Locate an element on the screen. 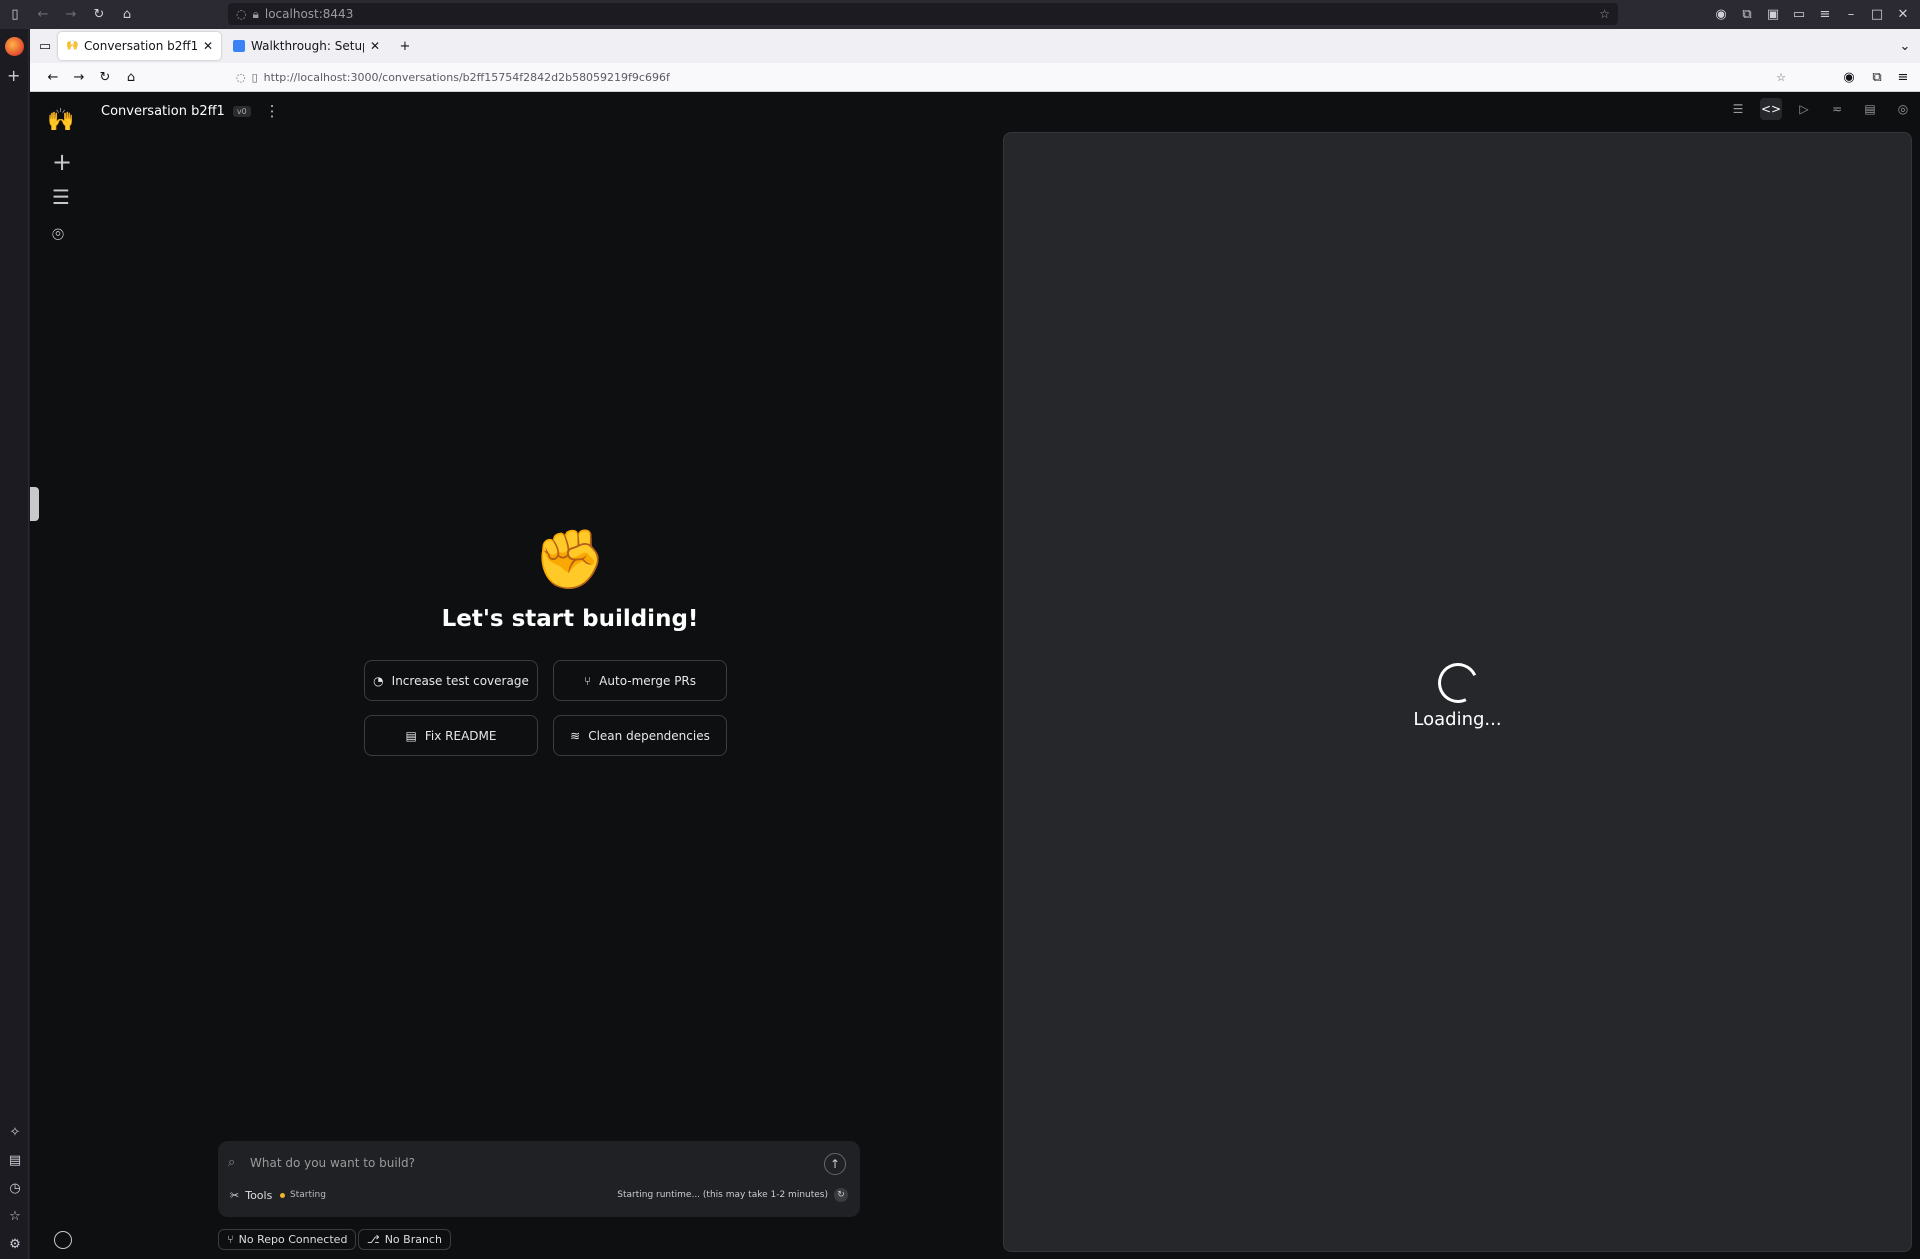  tab-conversation: 🙌 Conversation b2ff1 | Ope ✕ is located at coordinates (139, 46).